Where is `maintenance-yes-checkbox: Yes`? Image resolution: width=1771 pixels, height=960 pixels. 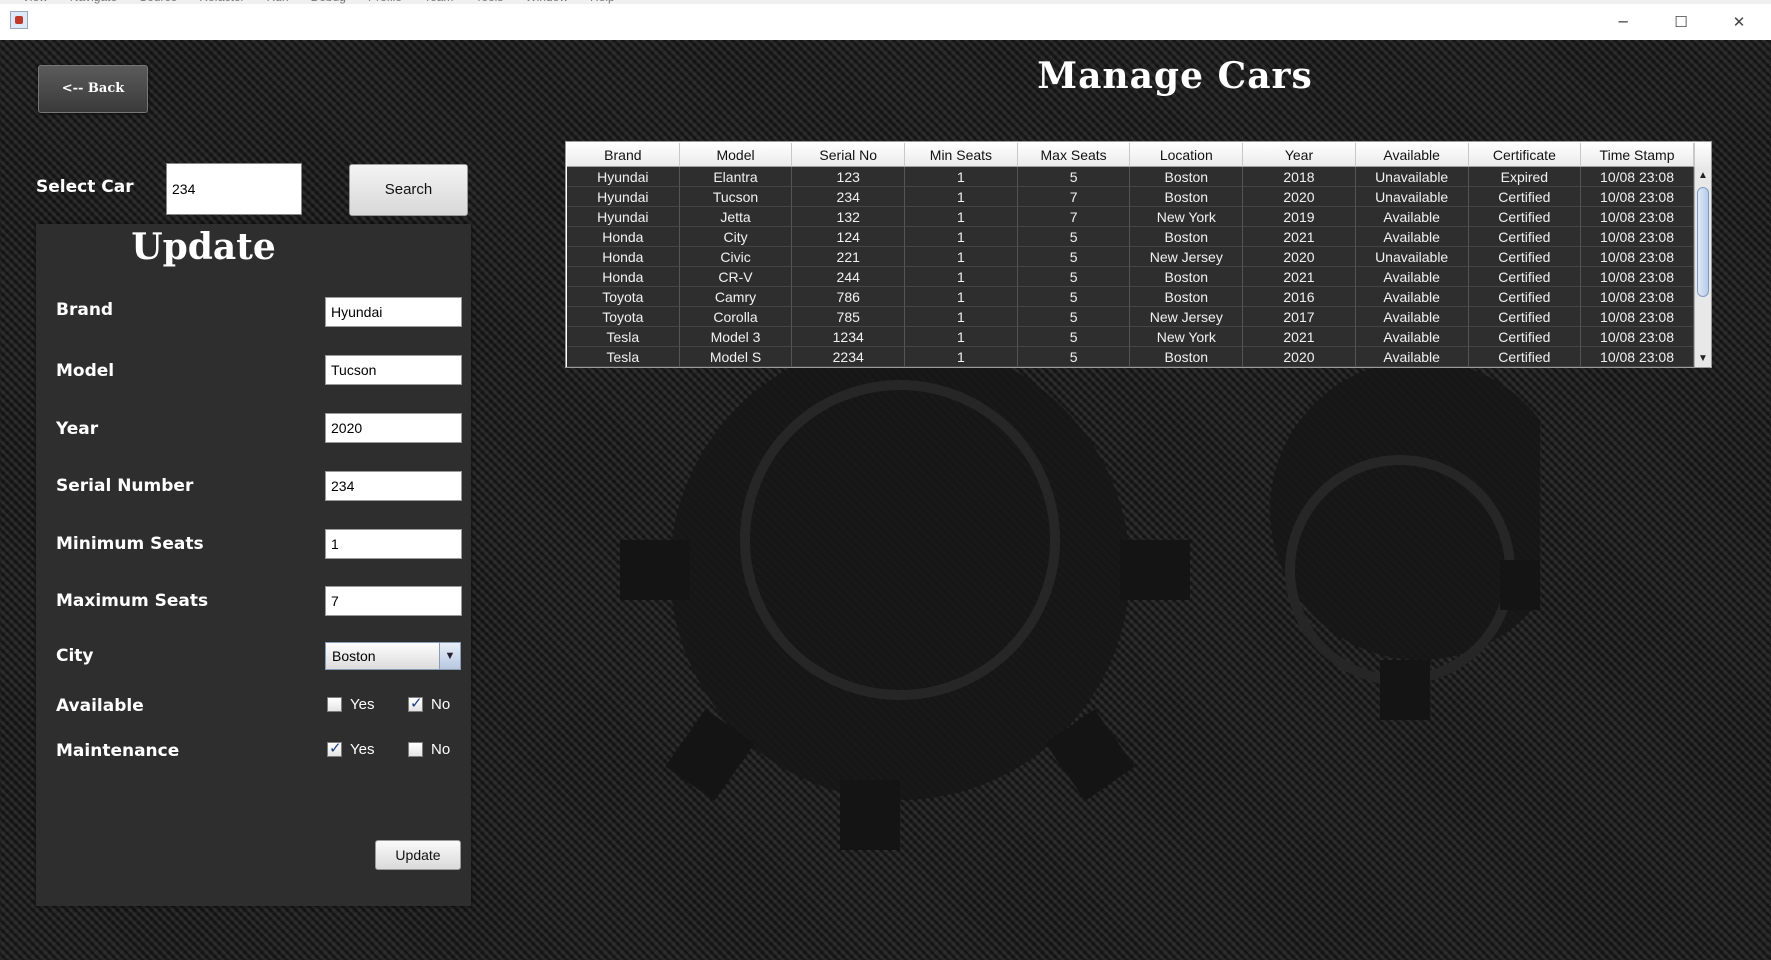
maintenance-yes-checkbox: Yes is located at coordinates (350, 748).